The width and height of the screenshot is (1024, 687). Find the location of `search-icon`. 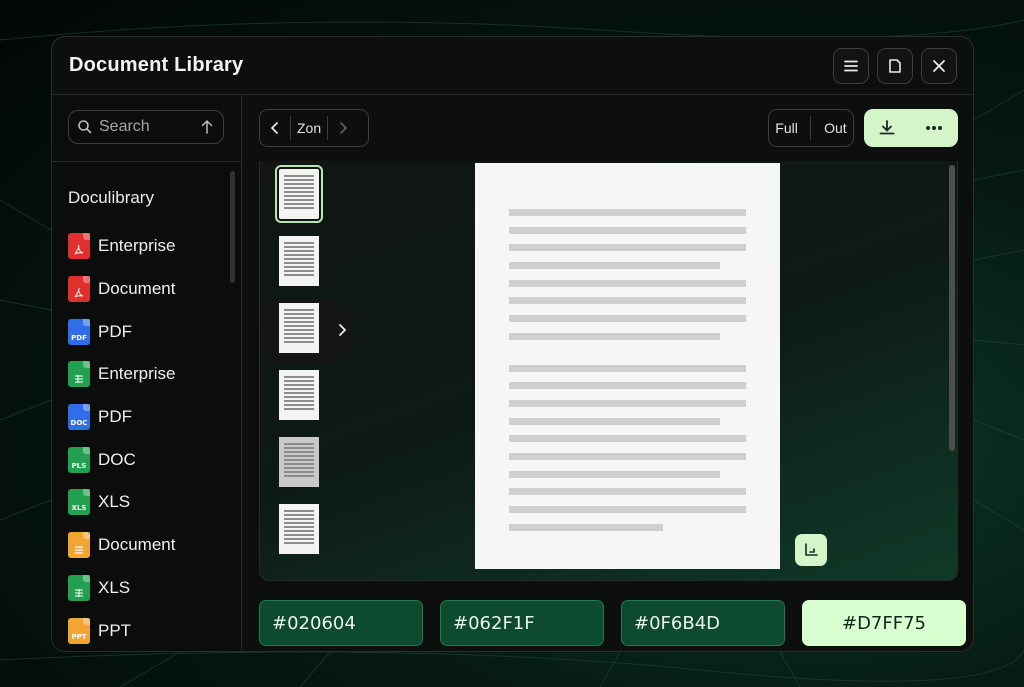

search-icon is located at coordinates (85, 127).